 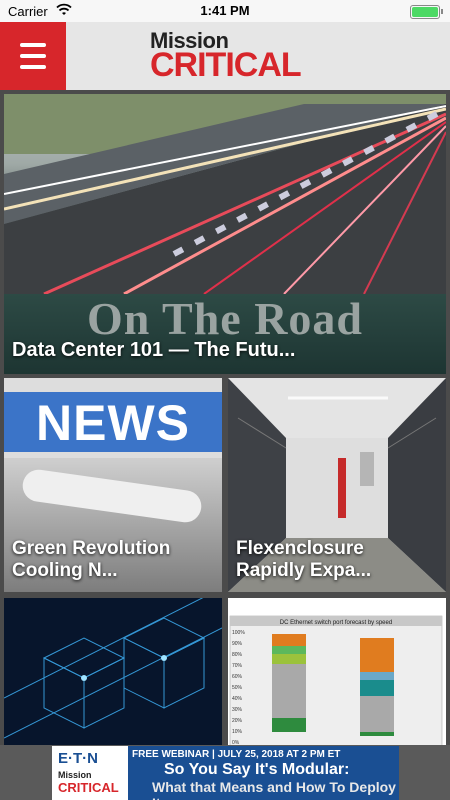 I want to click on ad-brand-critical: CRITICAL, so click(x=88, y=787).